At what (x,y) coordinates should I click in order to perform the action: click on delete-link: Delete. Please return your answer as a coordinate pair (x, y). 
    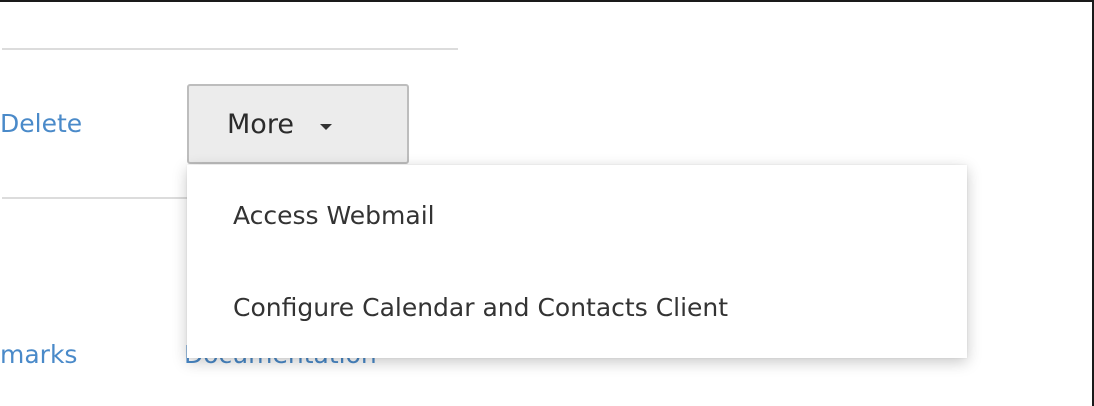
    Looking at the image, I should click on (60, 123).